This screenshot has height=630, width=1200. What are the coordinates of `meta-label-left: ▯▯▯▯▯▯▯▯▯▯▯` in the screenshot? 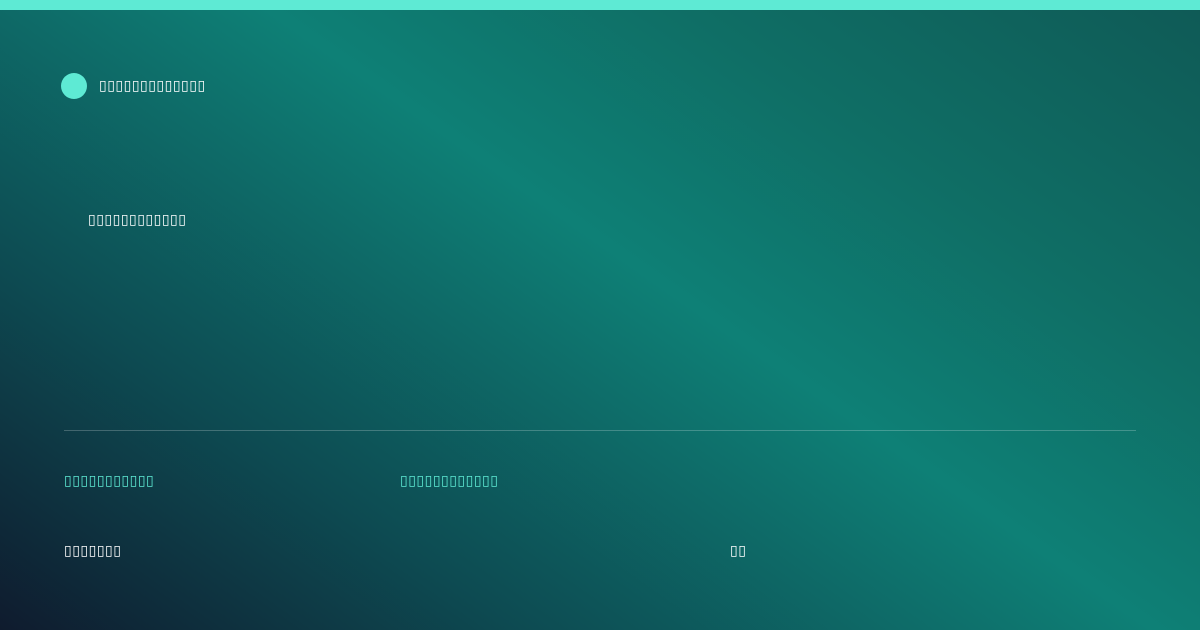 It's located at (109, 481).